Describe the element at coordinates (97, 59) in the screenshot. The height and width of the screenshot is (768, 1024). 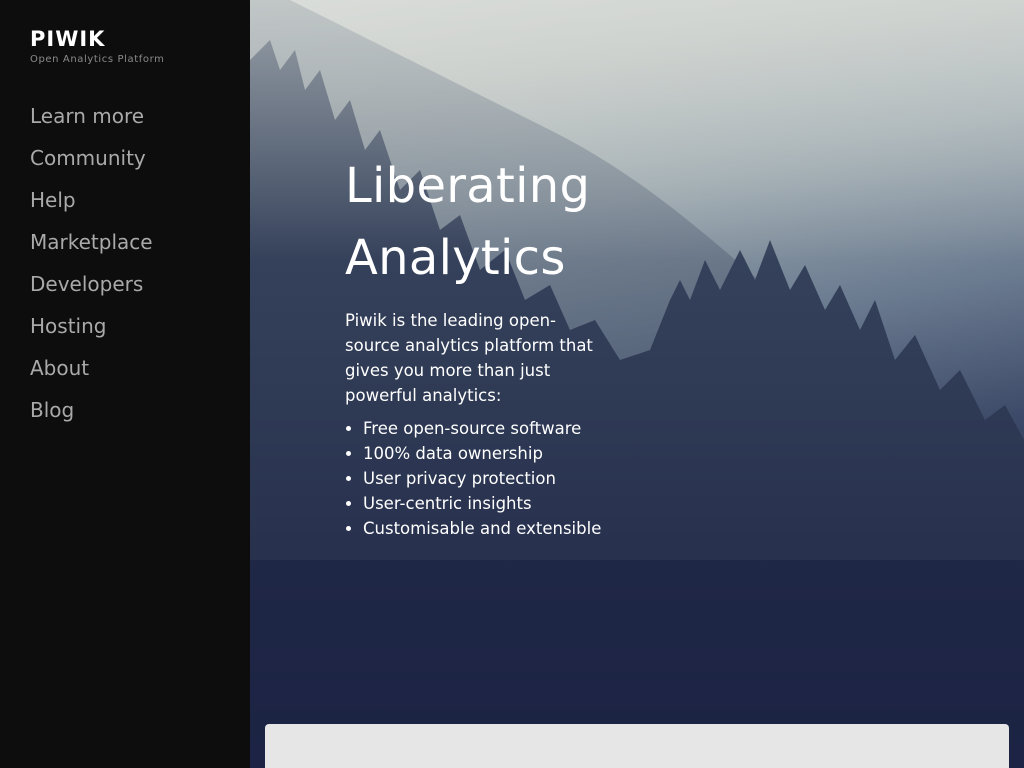
I see `logo-tagline: Open Analytics Platform` at that location.